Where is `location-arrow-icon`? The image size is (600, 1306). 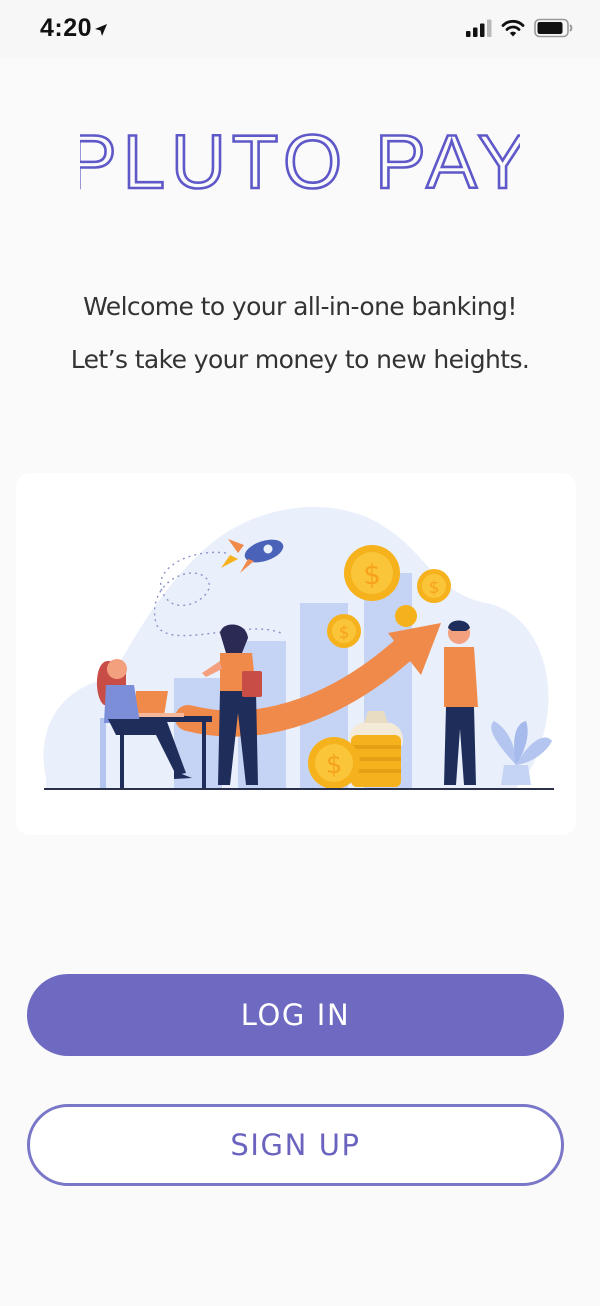
location-arrow-icon is located at coordinates (101, 29).